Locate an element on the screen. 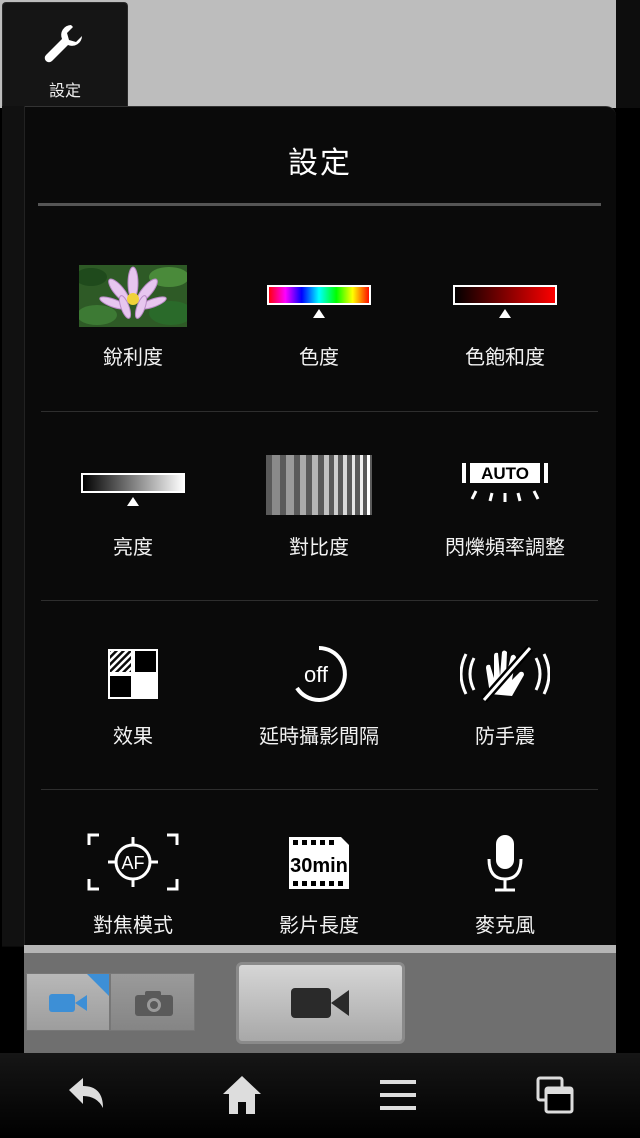 This screenshot has width=640, height=1138. timelapse-label: 延時攝影間隔 is located at coordinates (319, 736).